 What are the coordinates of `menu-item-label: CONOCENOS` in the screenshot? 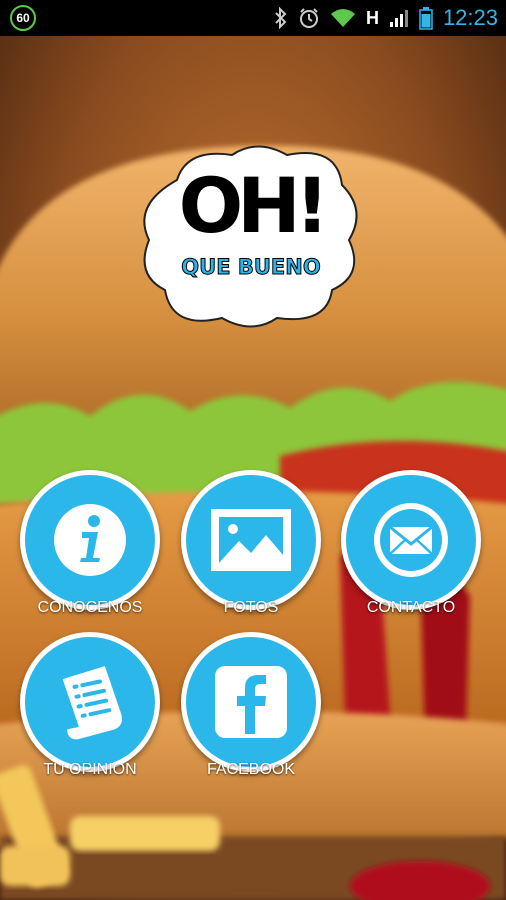 It's located at (90, 607).